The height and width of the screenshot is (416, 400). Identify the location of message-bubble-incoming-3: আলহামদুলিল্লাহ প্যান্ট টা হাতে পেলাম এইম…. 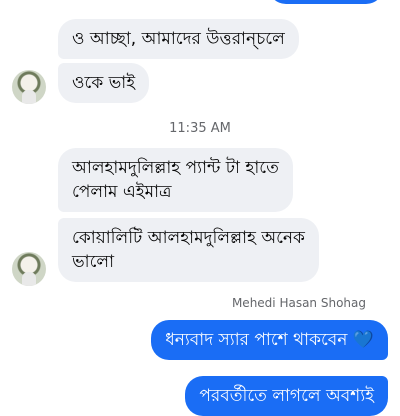
(175, 180).